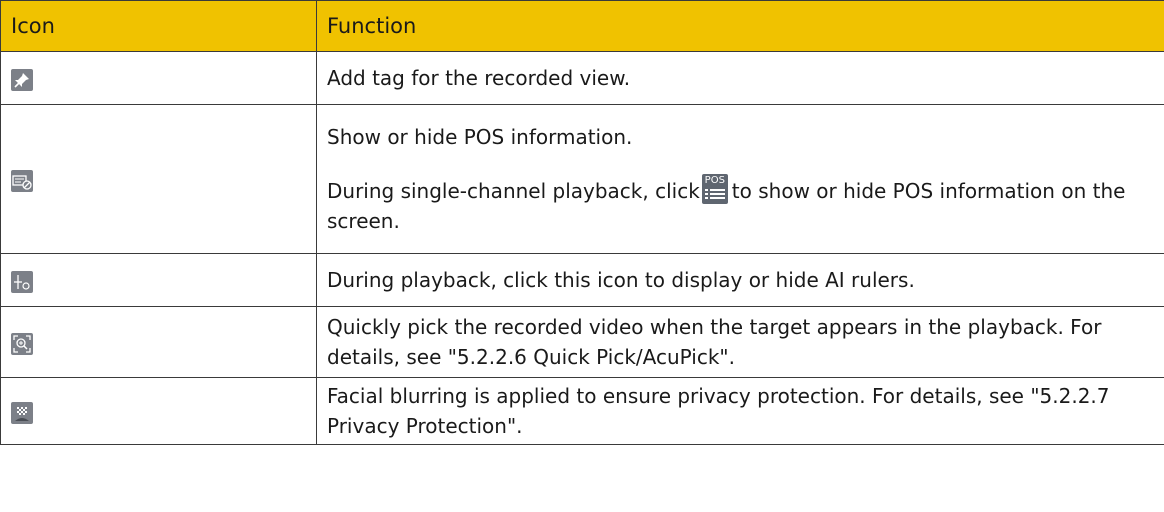 The image size is (1164, 512). What do you see at coordinates (22, 79) in the screenshot?
I see `pin-icon` at bounding box center [22, 79].